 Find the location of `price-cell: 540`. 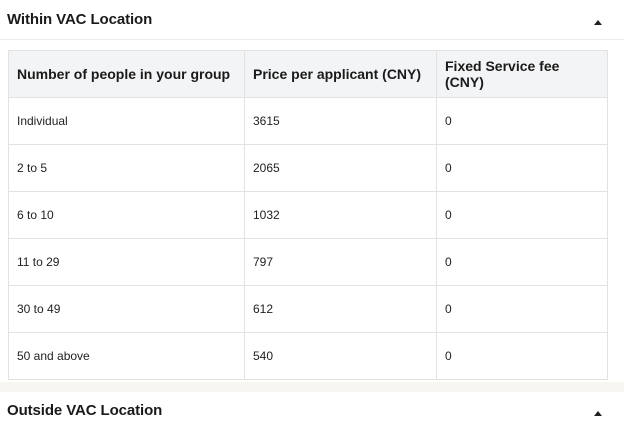

price-cell: 540 is located at coordinates (340, 356).